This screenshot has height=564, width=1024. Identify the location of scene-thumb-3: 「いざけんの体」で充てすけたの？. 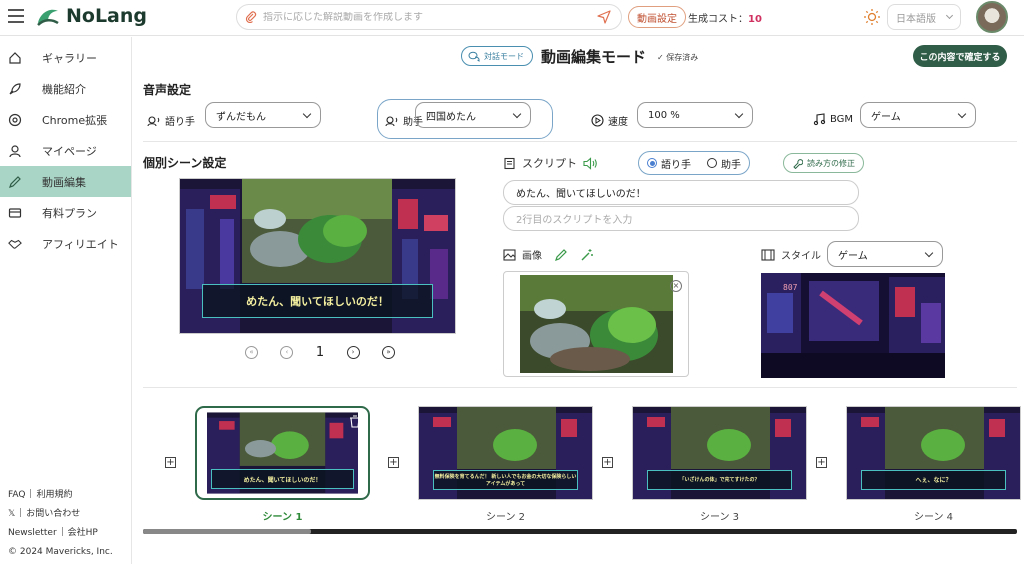
(719, 453).